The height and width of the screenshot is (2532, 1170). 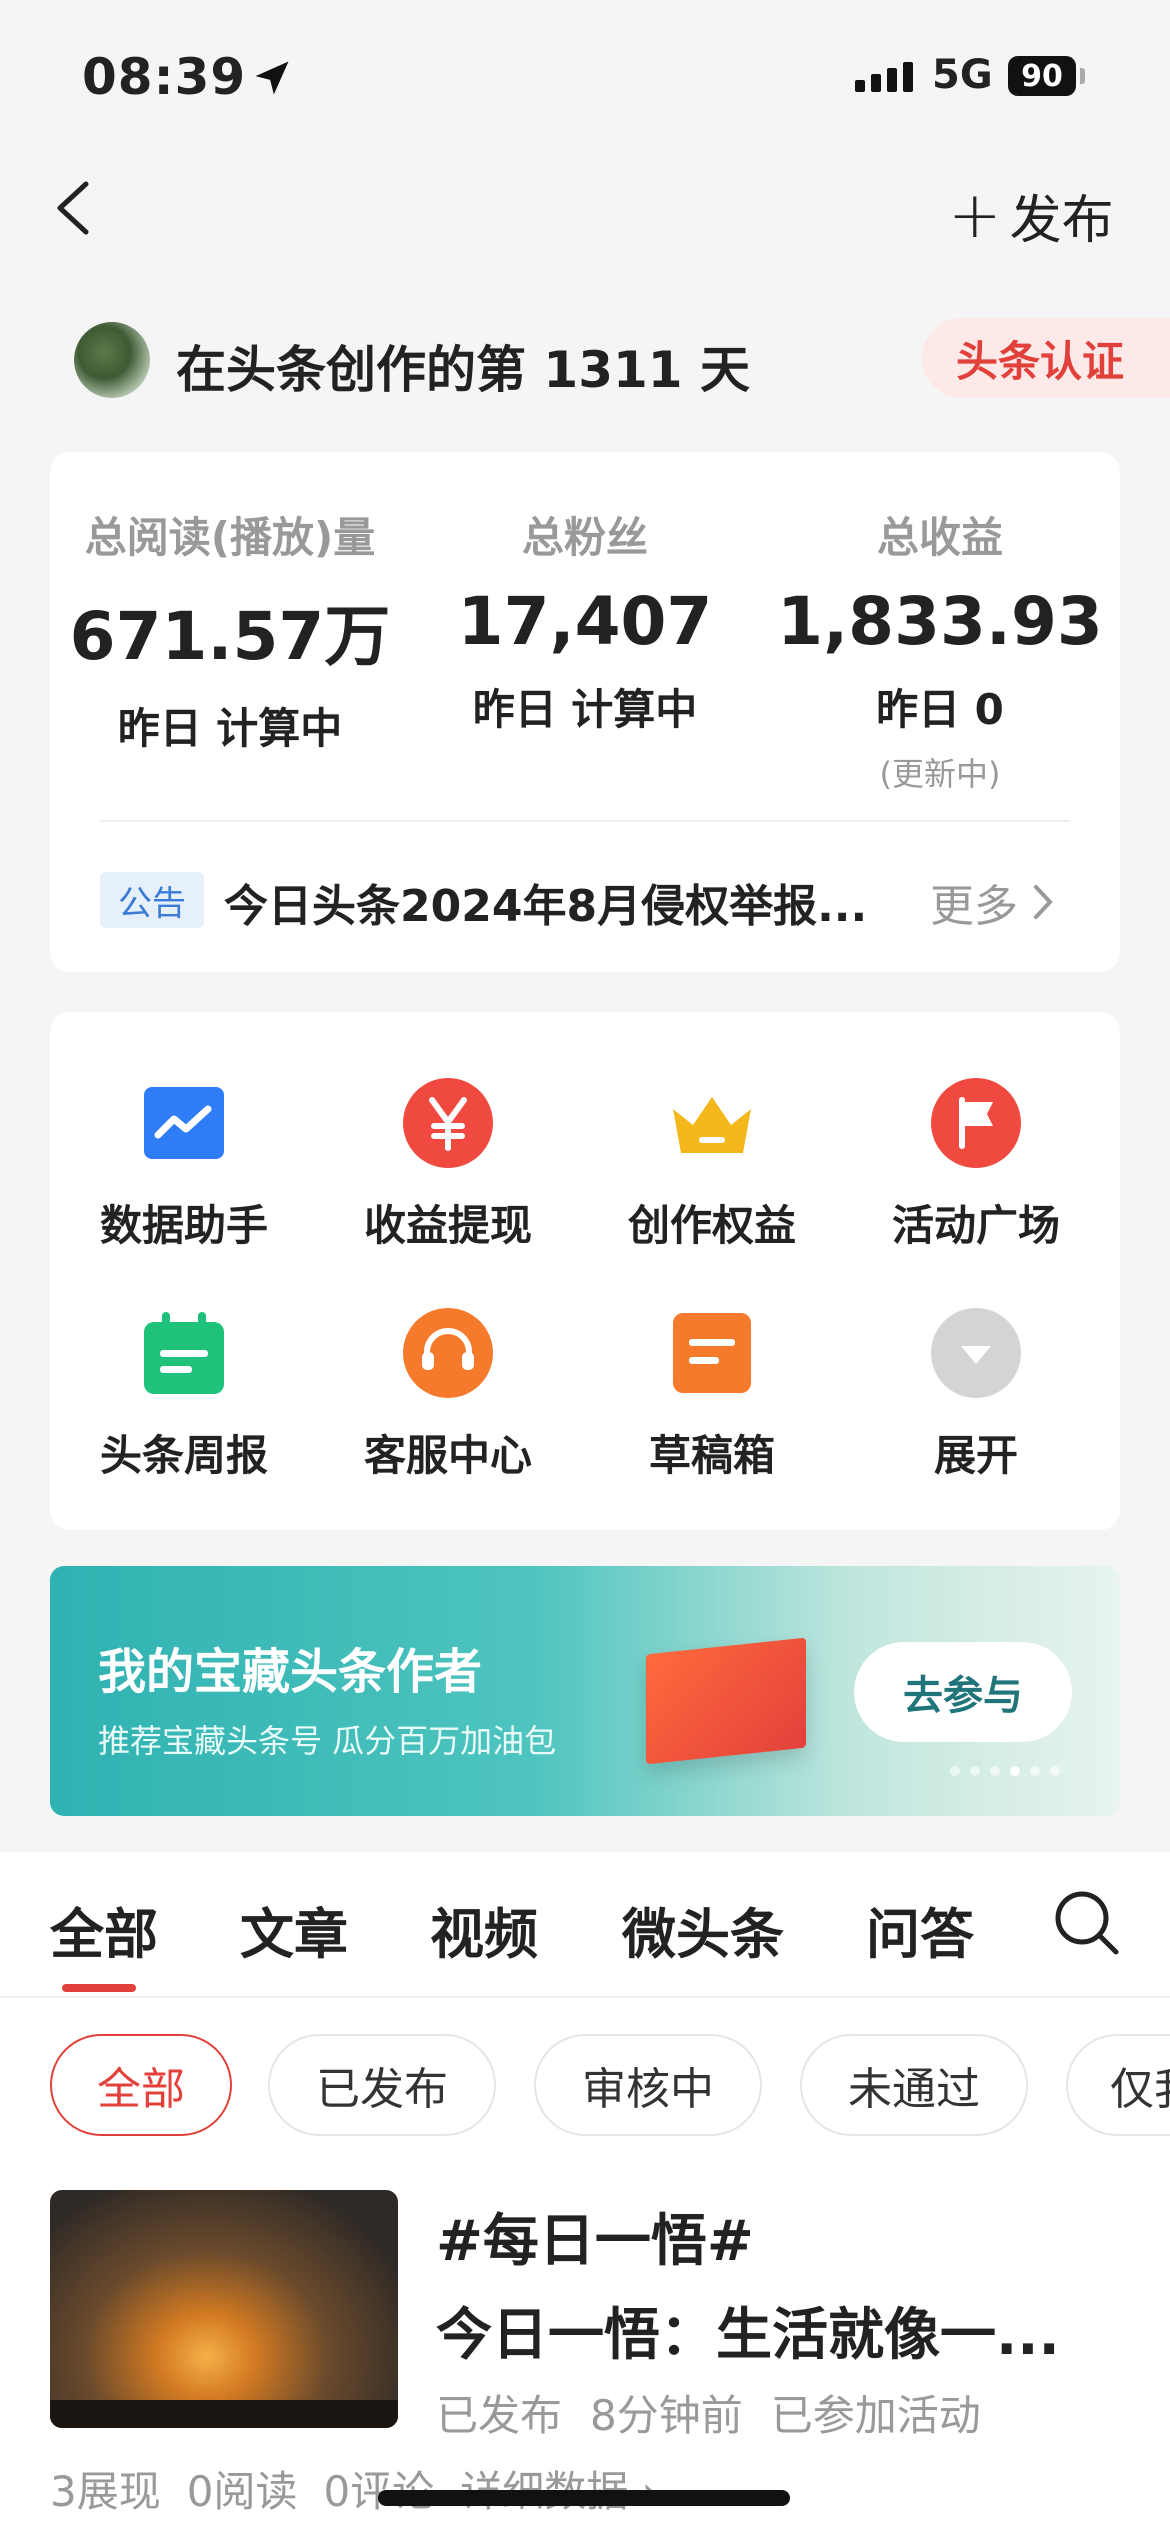 What do you see at coordinates (105, 2491) in the screenshot?
I see `post-impressions: 3展现` at bounding box center [105, 2491].